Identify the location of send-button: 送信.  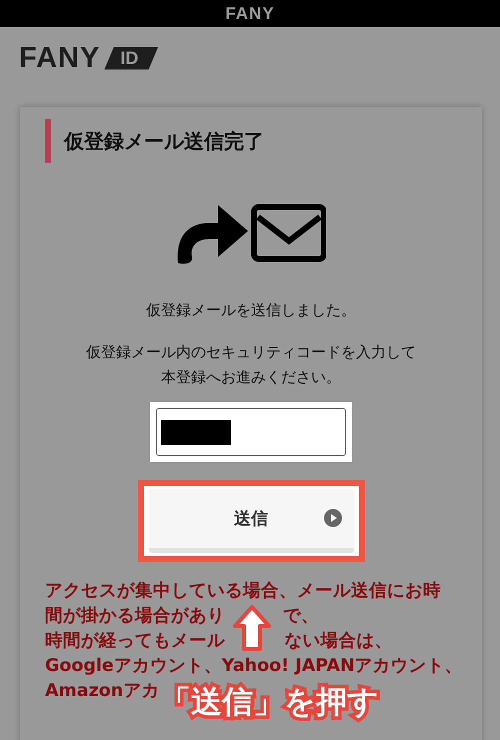
(251, 521).